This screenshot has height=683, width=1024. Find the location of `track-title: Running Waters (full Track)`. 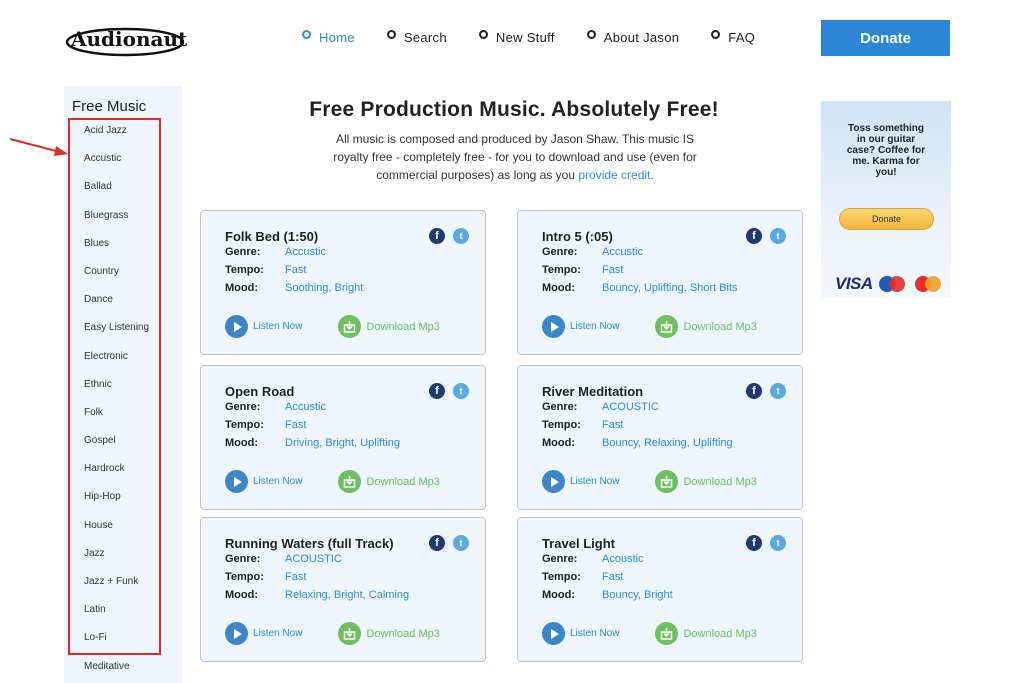

track-title: Running Waters (full Track) is located at coordinates (309, 543).